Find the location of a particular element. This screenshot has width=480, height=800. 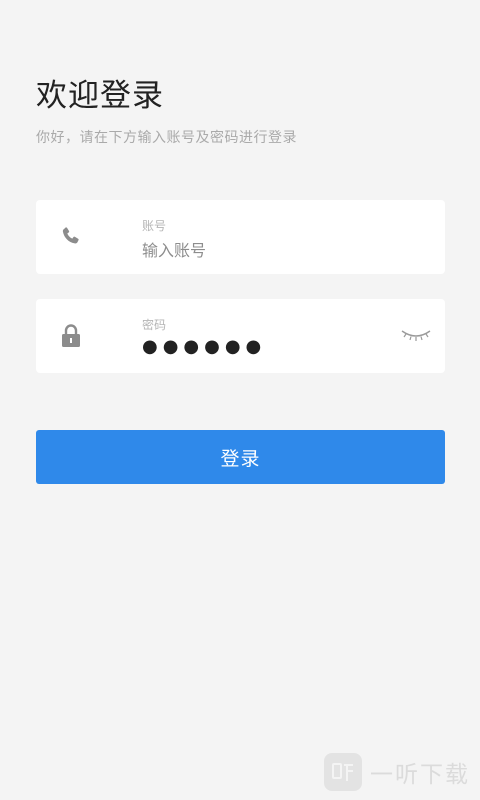

page-title: 欢迎登录 is located at coordinates (100, 96).